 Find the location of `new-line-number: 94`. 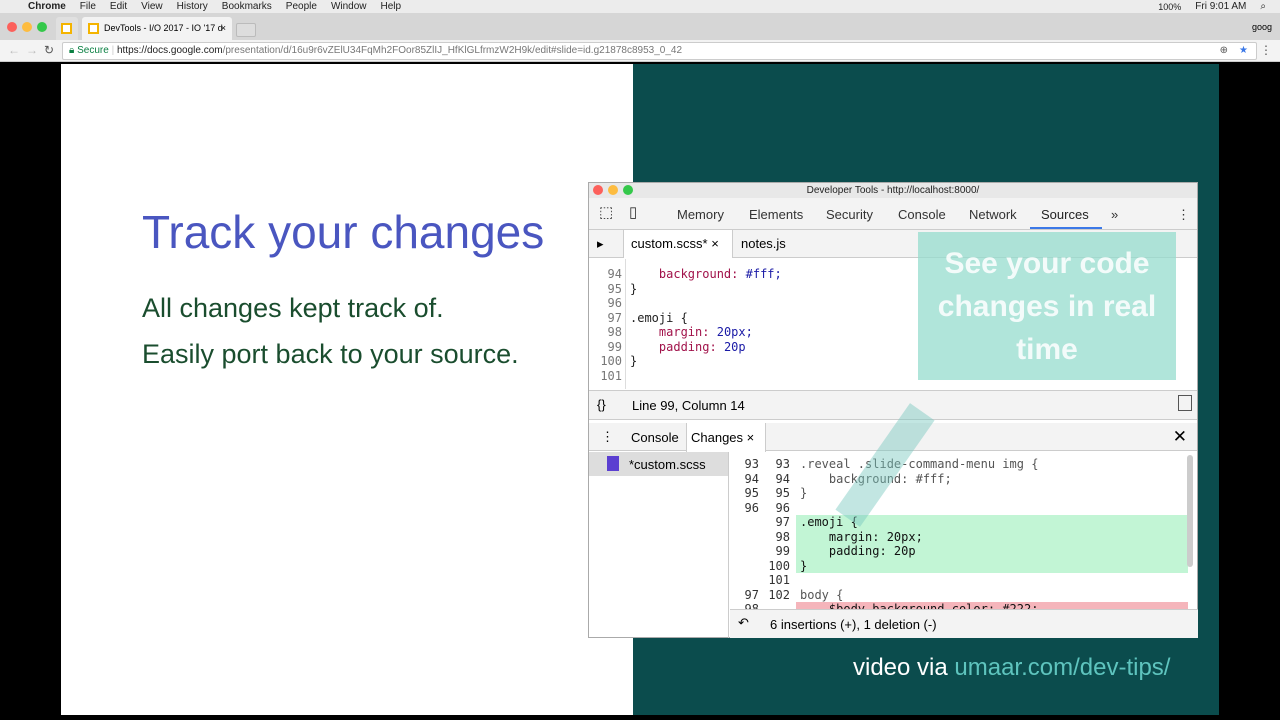

new-line-number: 94 is located at coordinates (782, 478).